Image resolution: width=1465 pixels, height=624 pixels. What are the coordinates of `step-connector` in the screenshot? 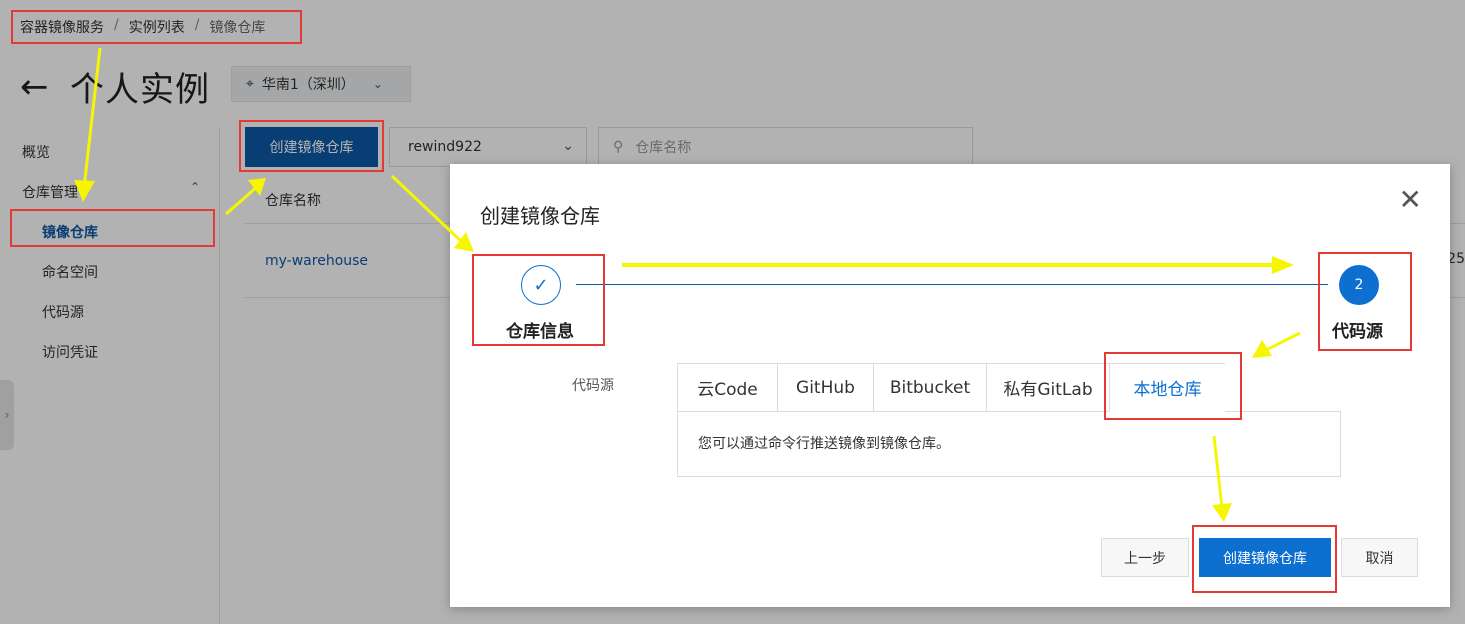 It's located at (952, 284).